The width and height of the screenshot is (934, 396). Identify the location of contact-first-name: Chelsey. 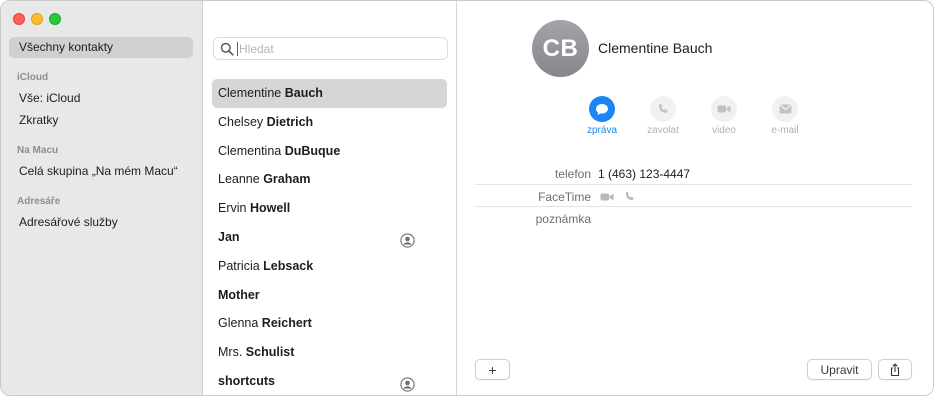
(241, 121).